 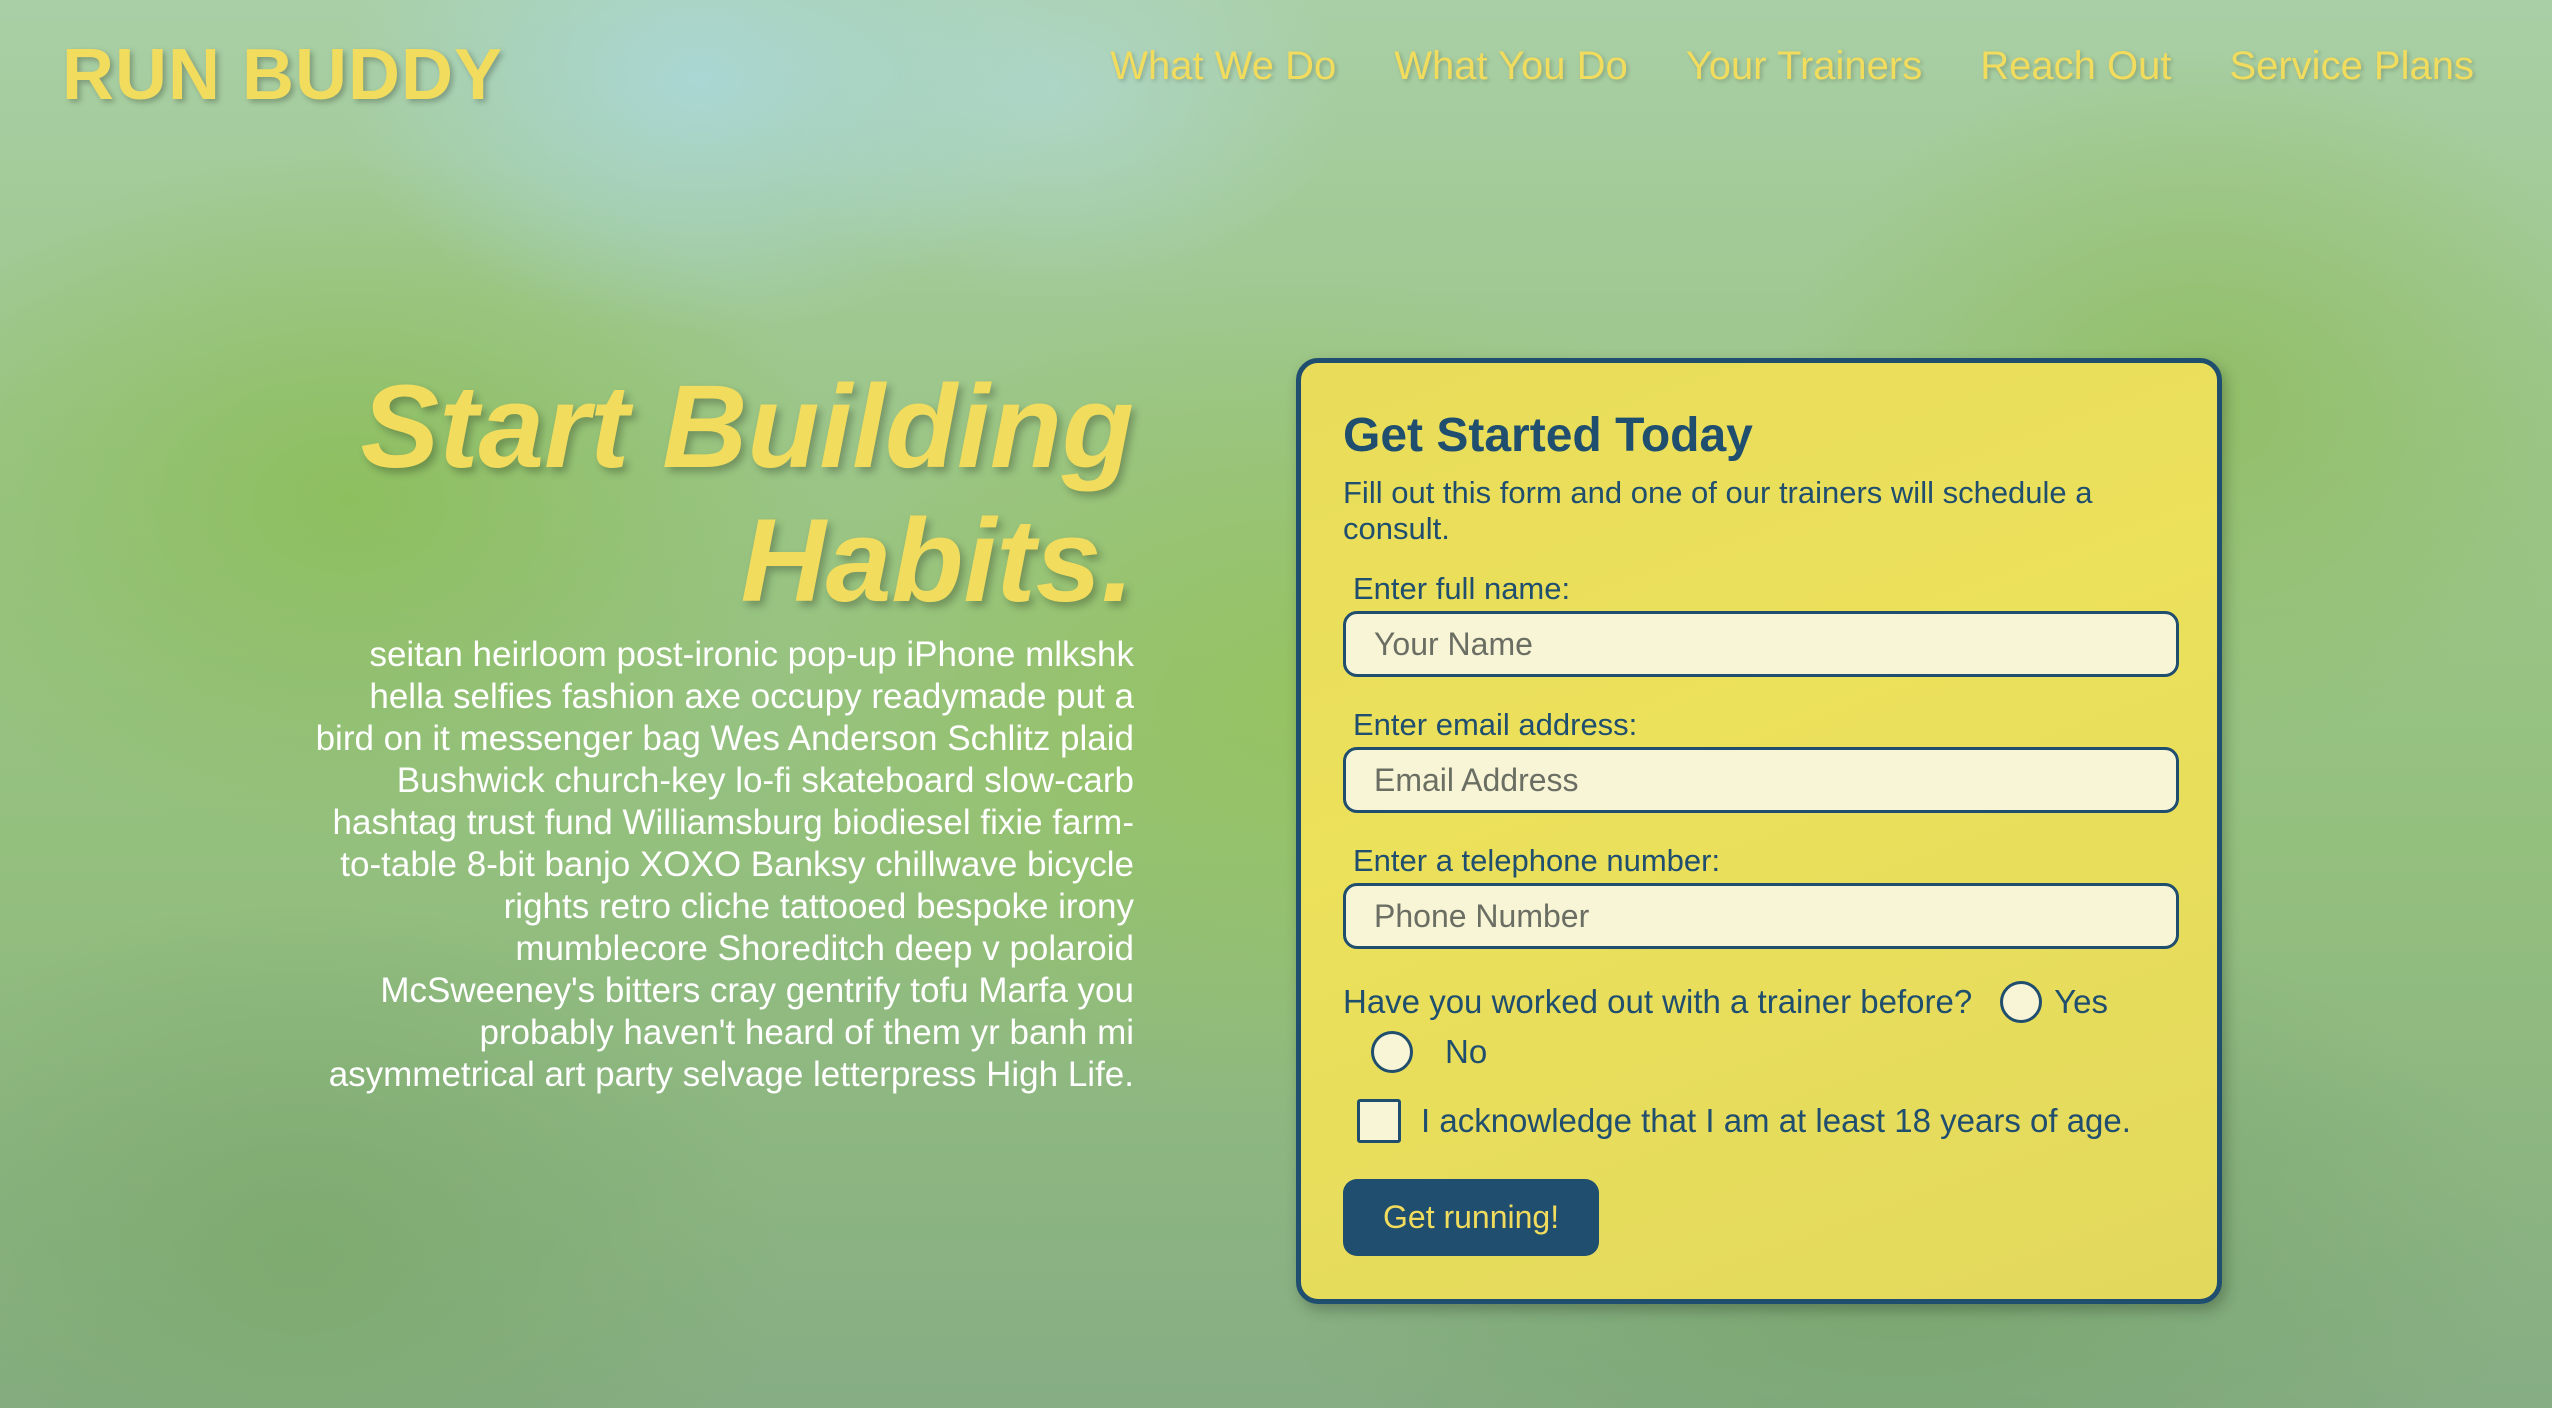 What do you see at coordinates (747, 427) in the screenshot?
I see `hero-heading-line1: Start Building` at bounding box center [747, 427].